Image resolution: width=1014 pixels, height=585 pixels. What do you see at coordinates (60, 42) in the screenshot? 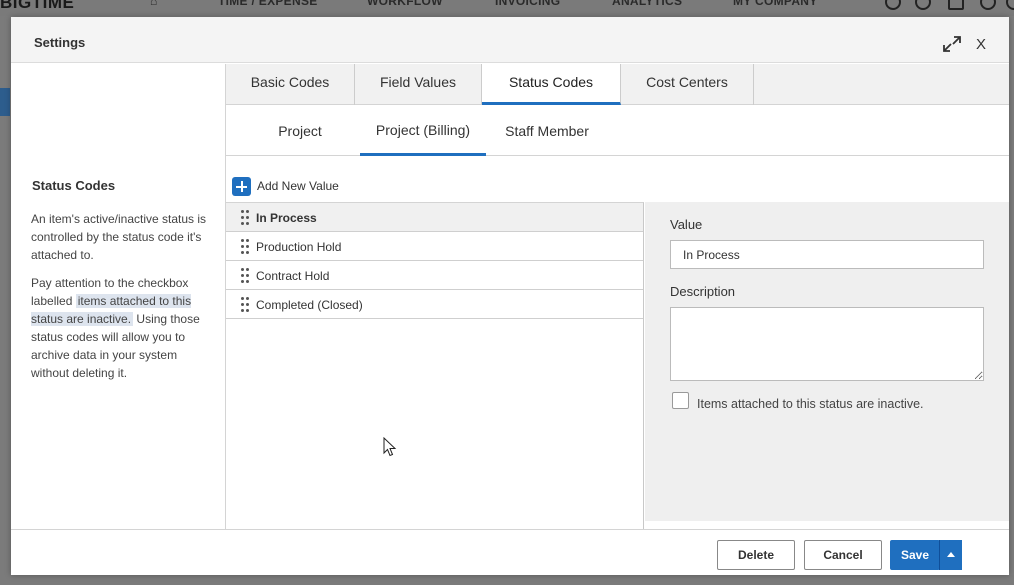
I see `dialog-title: Settings` at bounding box center [60, 42].